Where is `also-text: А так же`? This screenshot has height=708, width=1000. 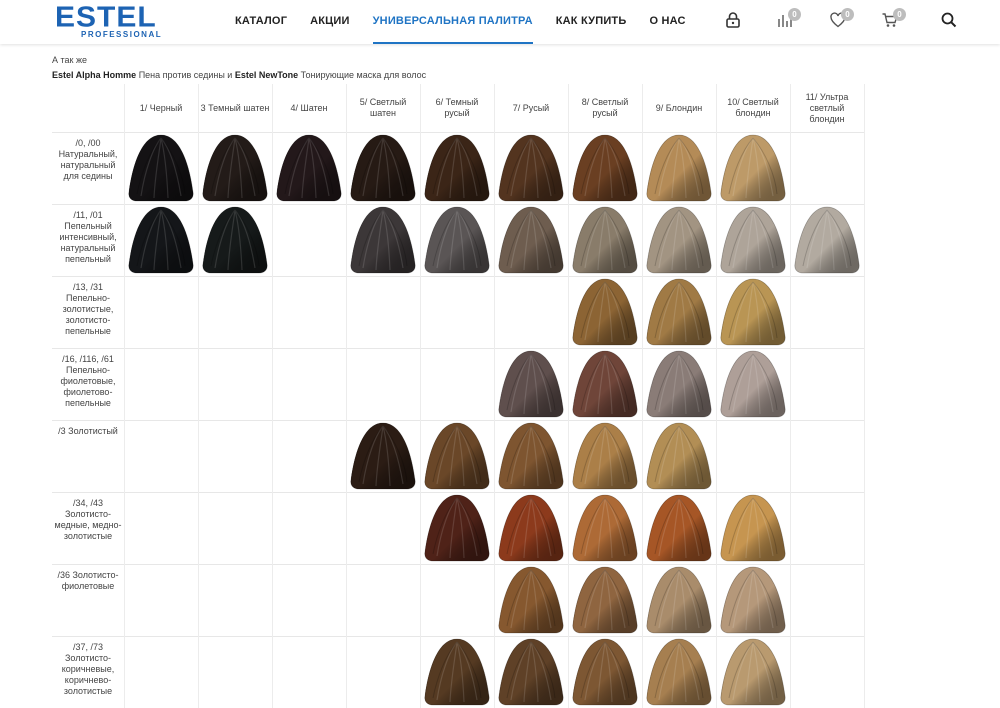 also-text: А так же is located at coordinates (69, 60).